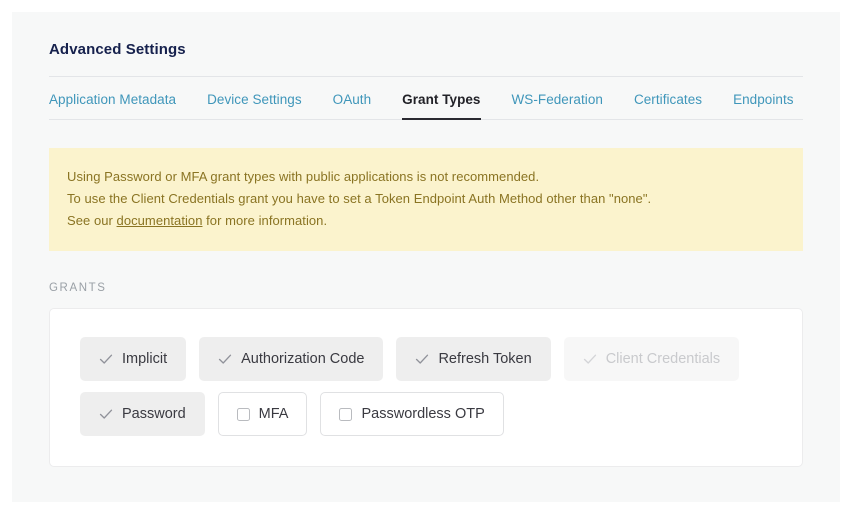 Image resolution: width=852 pixels, height=514 pixels. Describe the element at coordinates (303, 359) in the screenshot. I see `grant-chip-label: Authorization Code` at that location.